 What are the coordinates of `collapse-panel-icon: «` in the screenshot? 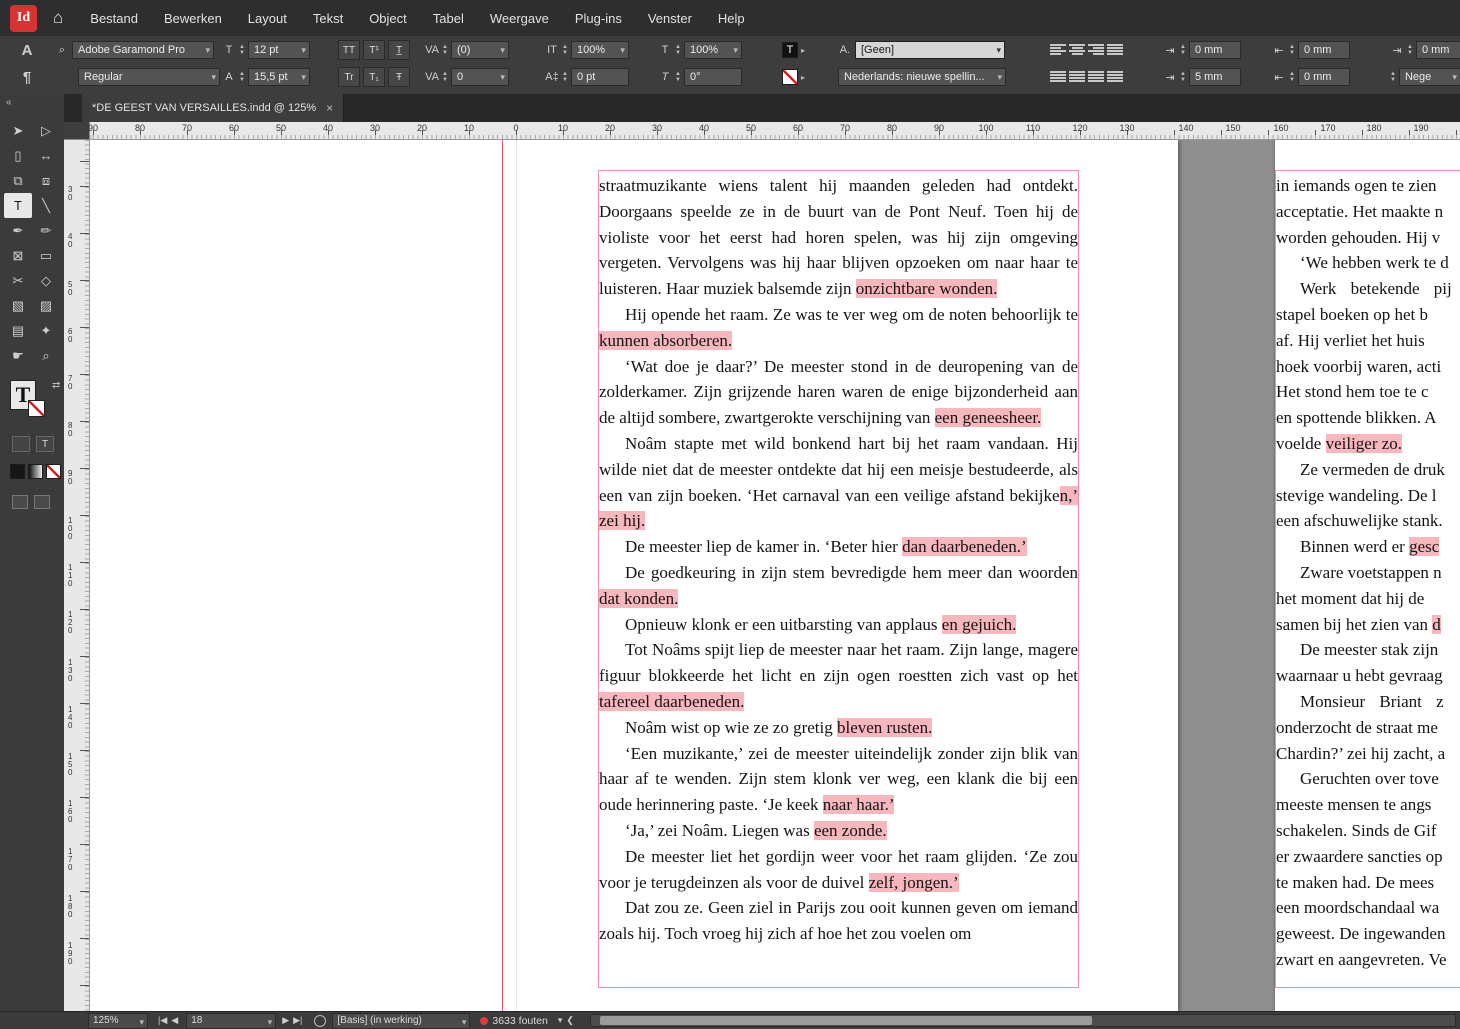 It's located at (32, 101).